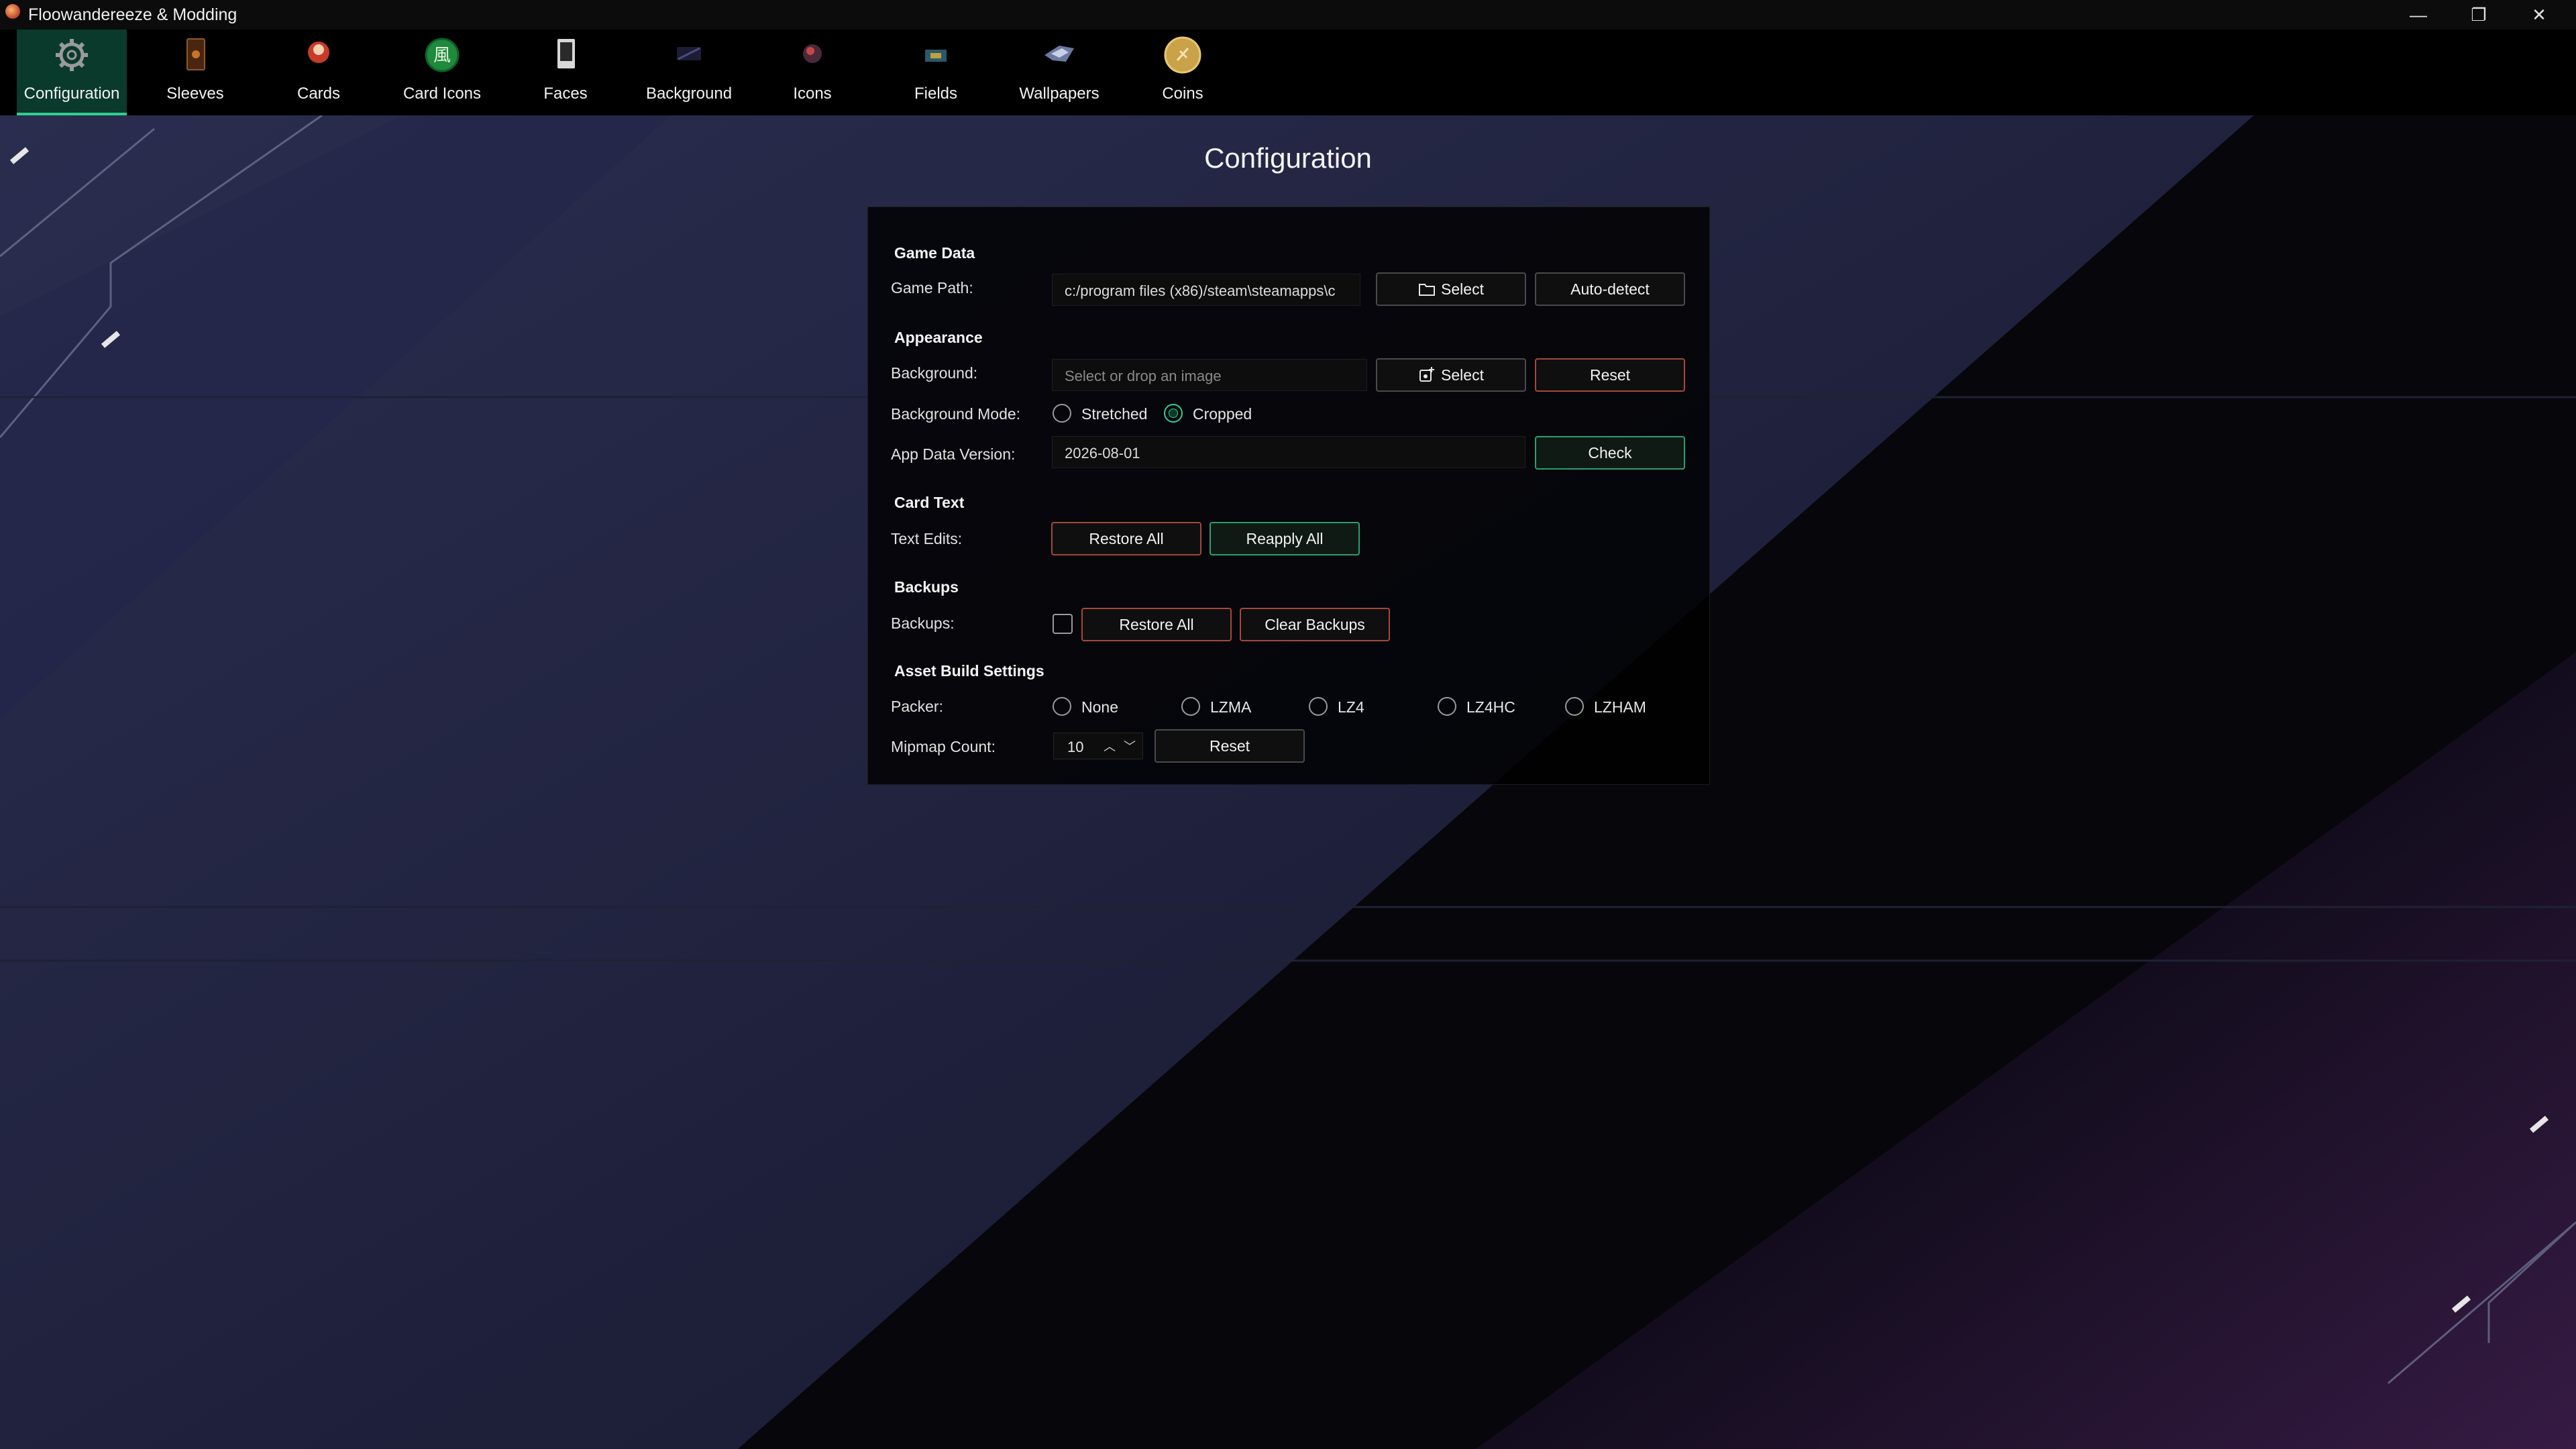 This screenshot has height=1449, width=2576. Describe the element at coordinates (442, 94) in the screenshot. I see `tab-label: Card Icons` at that location.